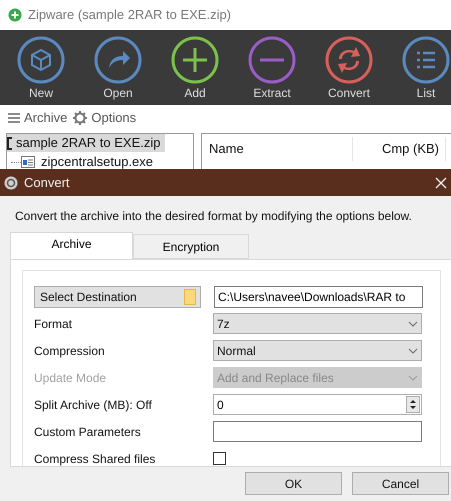 This screenshot has width=451, height=501. Describe the element at coordinates (95, 459) in the screenshot. I see `field-label: Compress Shared files` at that location.